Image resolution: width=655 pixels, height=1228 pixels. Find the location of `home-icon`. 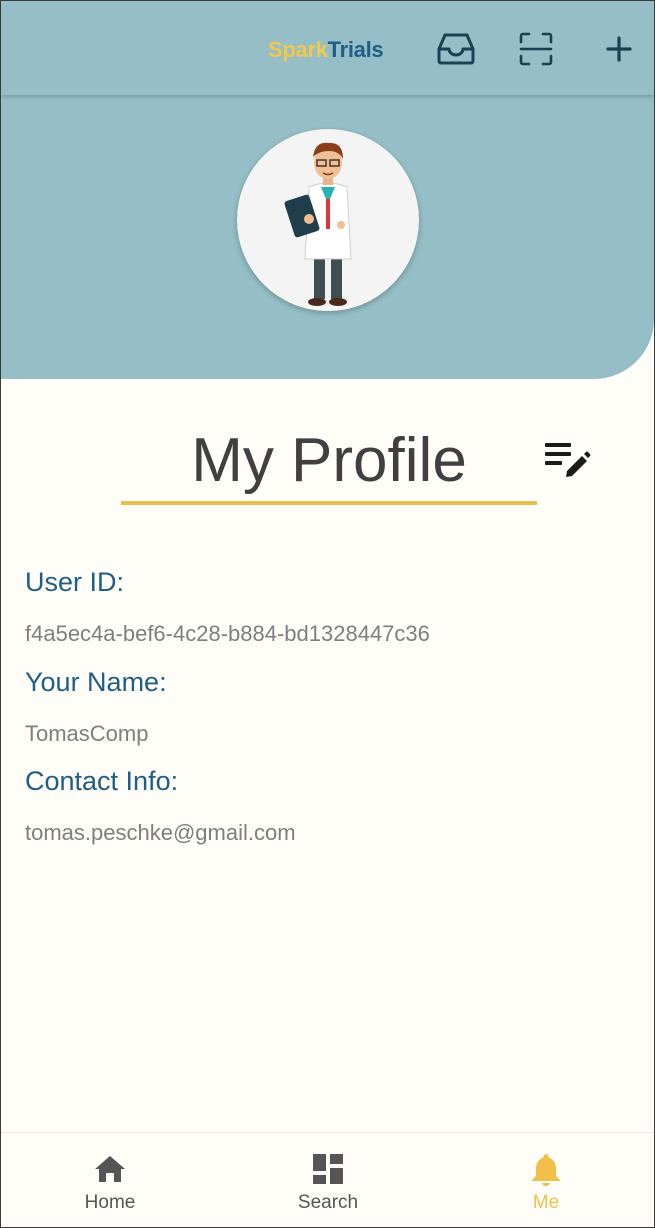

home-icon is located at coordinates (110, 1169).